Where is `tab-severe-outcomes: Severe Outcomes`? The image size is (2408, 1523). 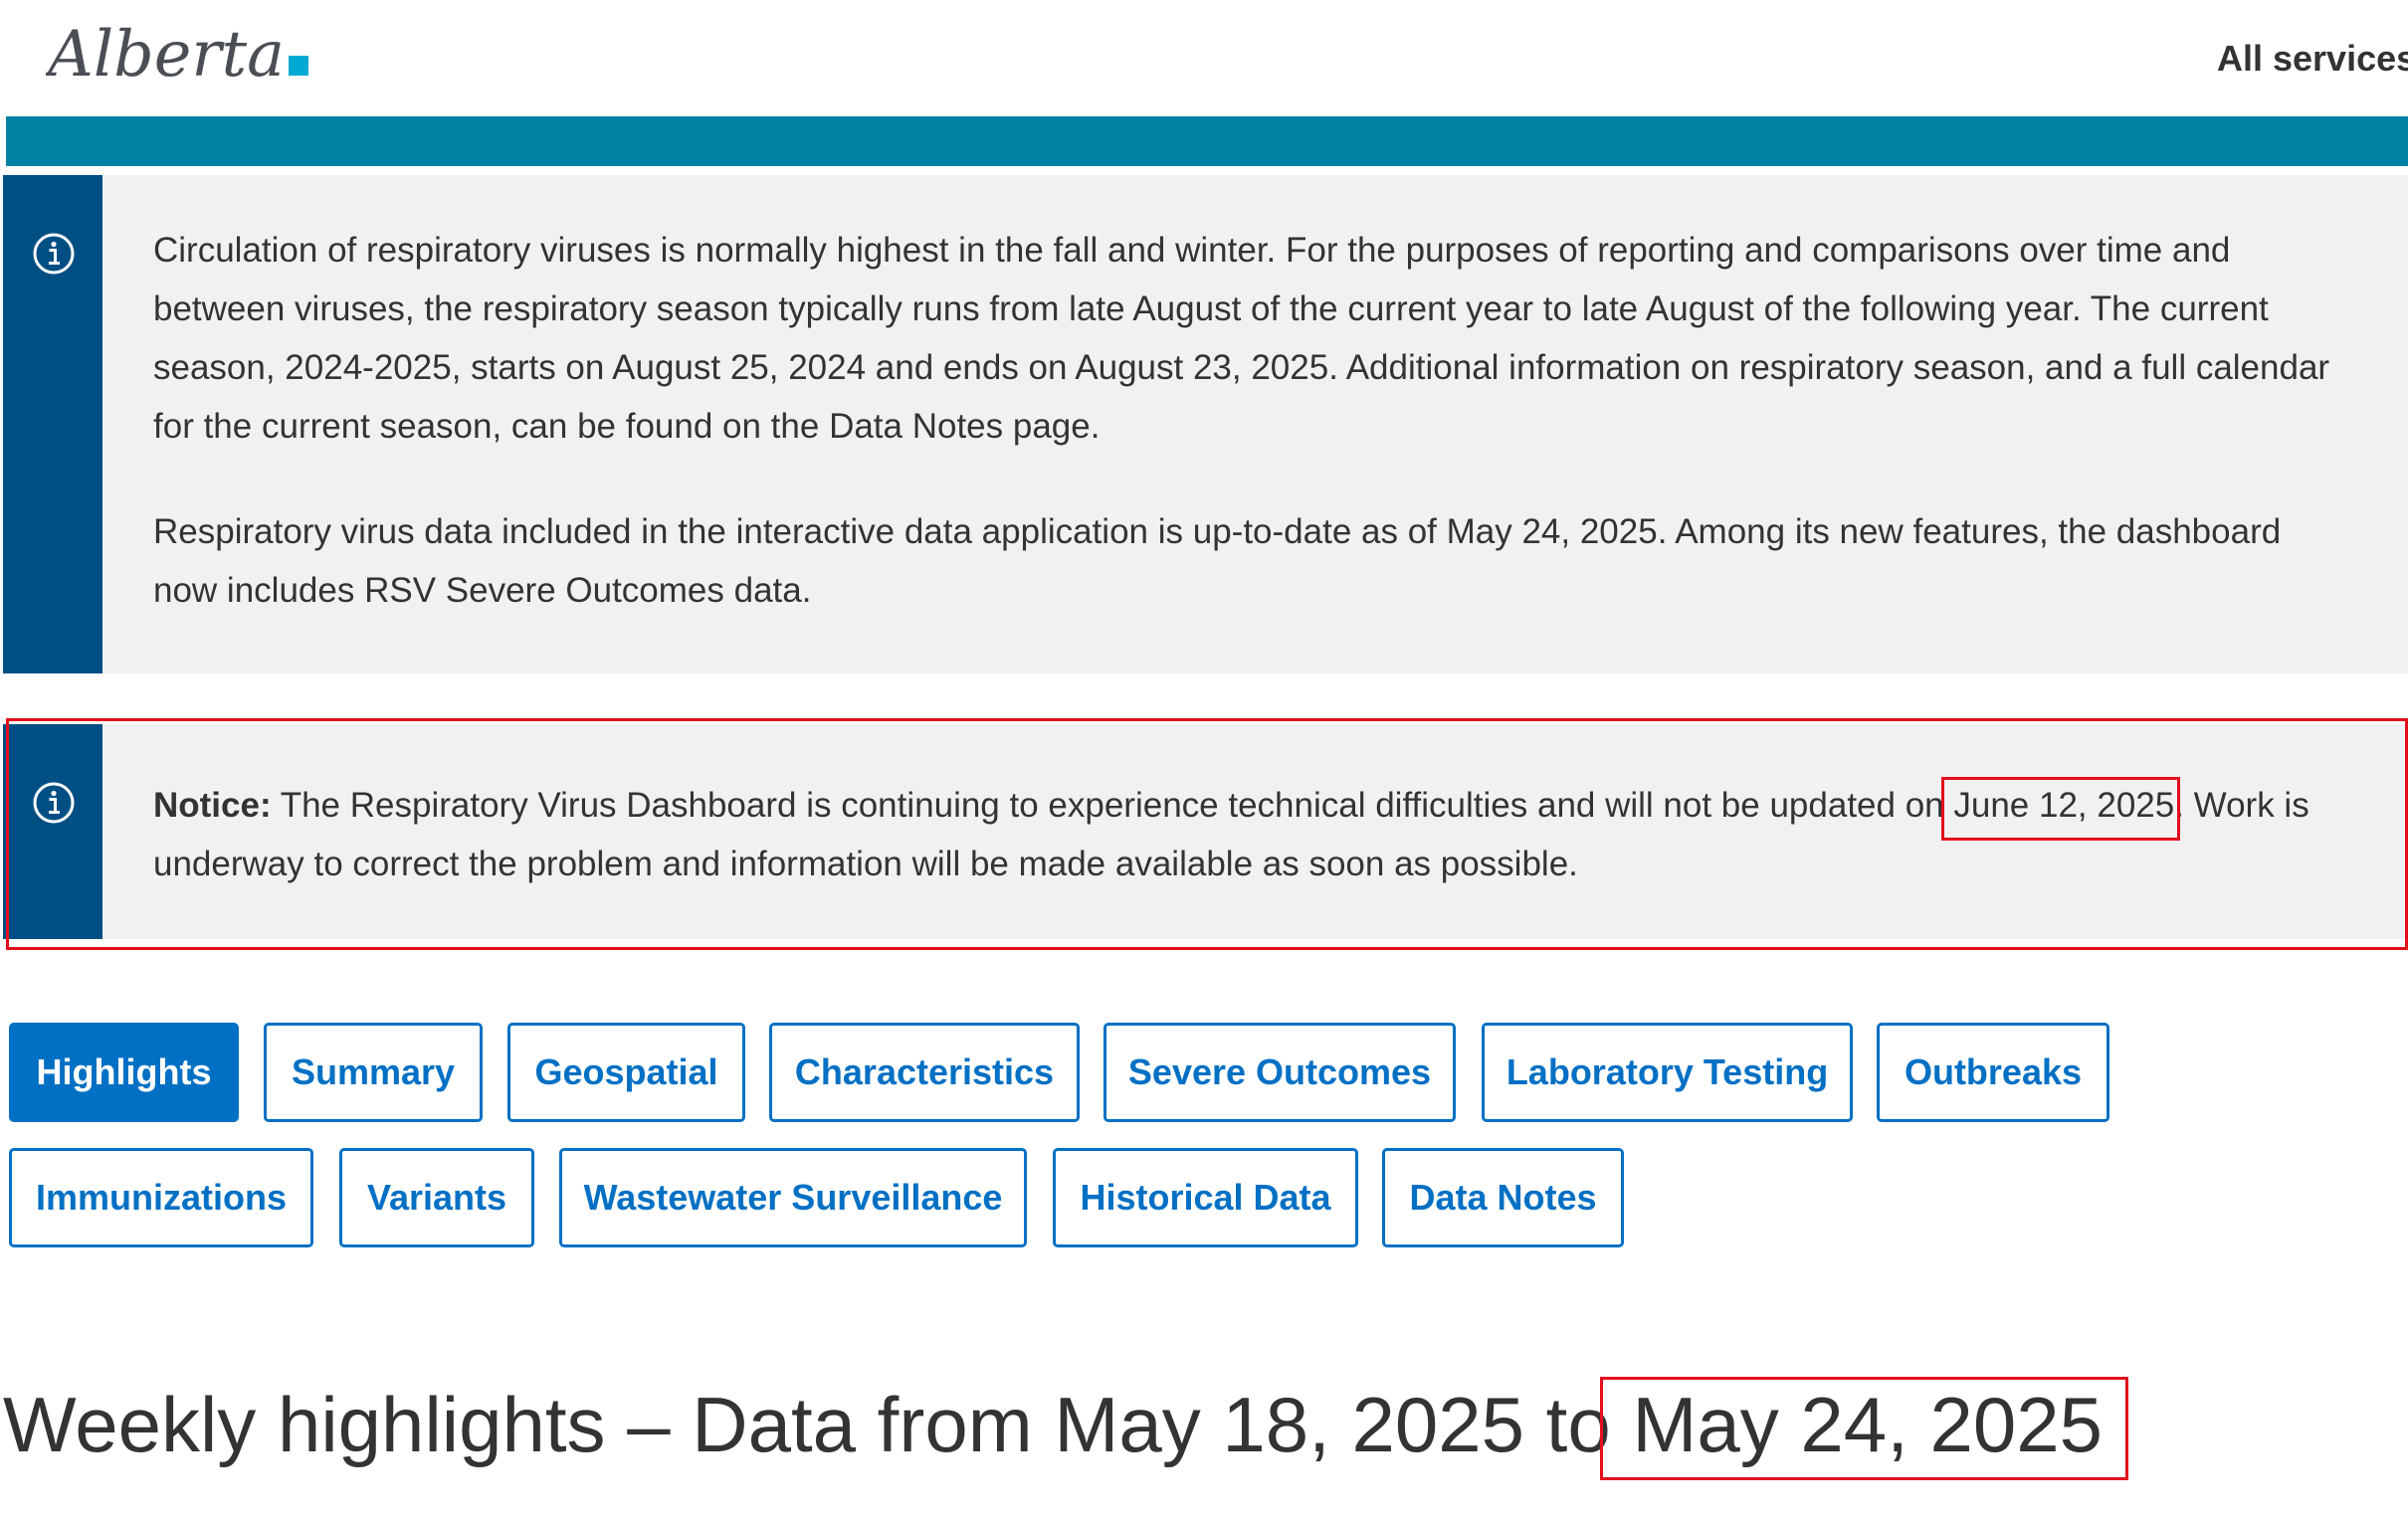
tab-severe-outcomes: Severe Outcomes is located at coordinates (1280, 1072).